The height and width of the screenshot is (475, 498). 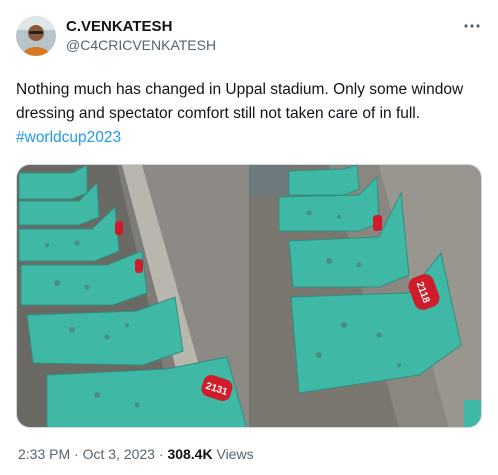 I want to click on hashtag-link: #worldcup2023, so click(x=251, y=138).